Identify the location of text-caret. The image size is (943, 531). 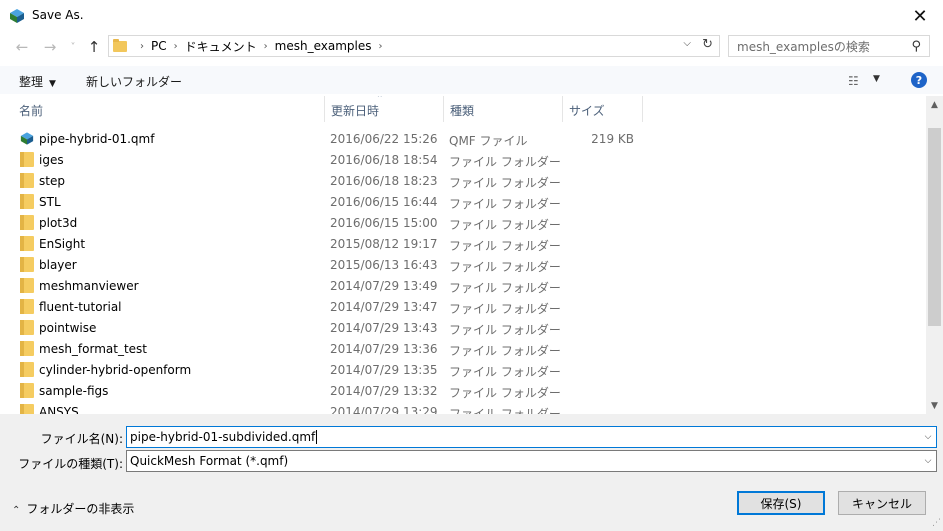
(317, 437).